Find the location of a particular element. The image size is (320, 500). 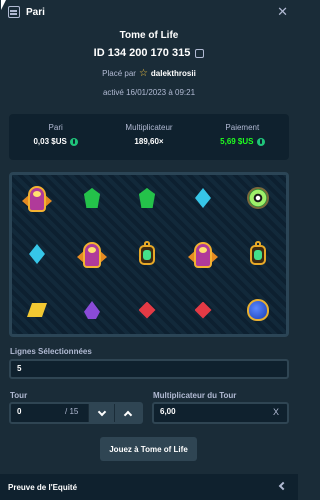

stat-multiplier-label: Multiplicateur is located at coordinates (149, 127).